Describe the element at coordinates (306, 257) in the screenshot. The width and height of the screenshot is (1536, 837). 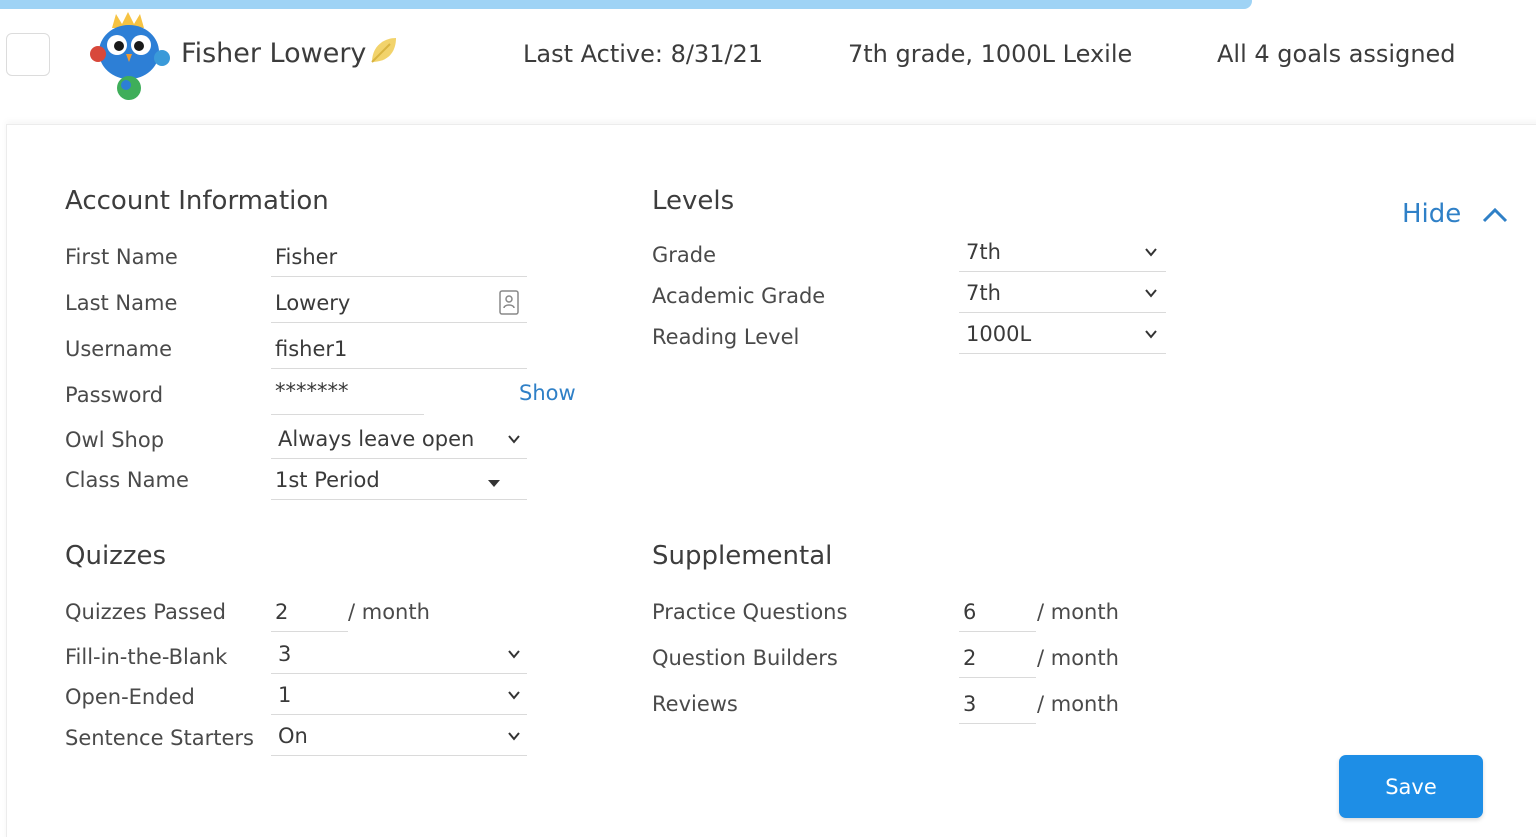
I see `first-name-value: Fisher` at that location.